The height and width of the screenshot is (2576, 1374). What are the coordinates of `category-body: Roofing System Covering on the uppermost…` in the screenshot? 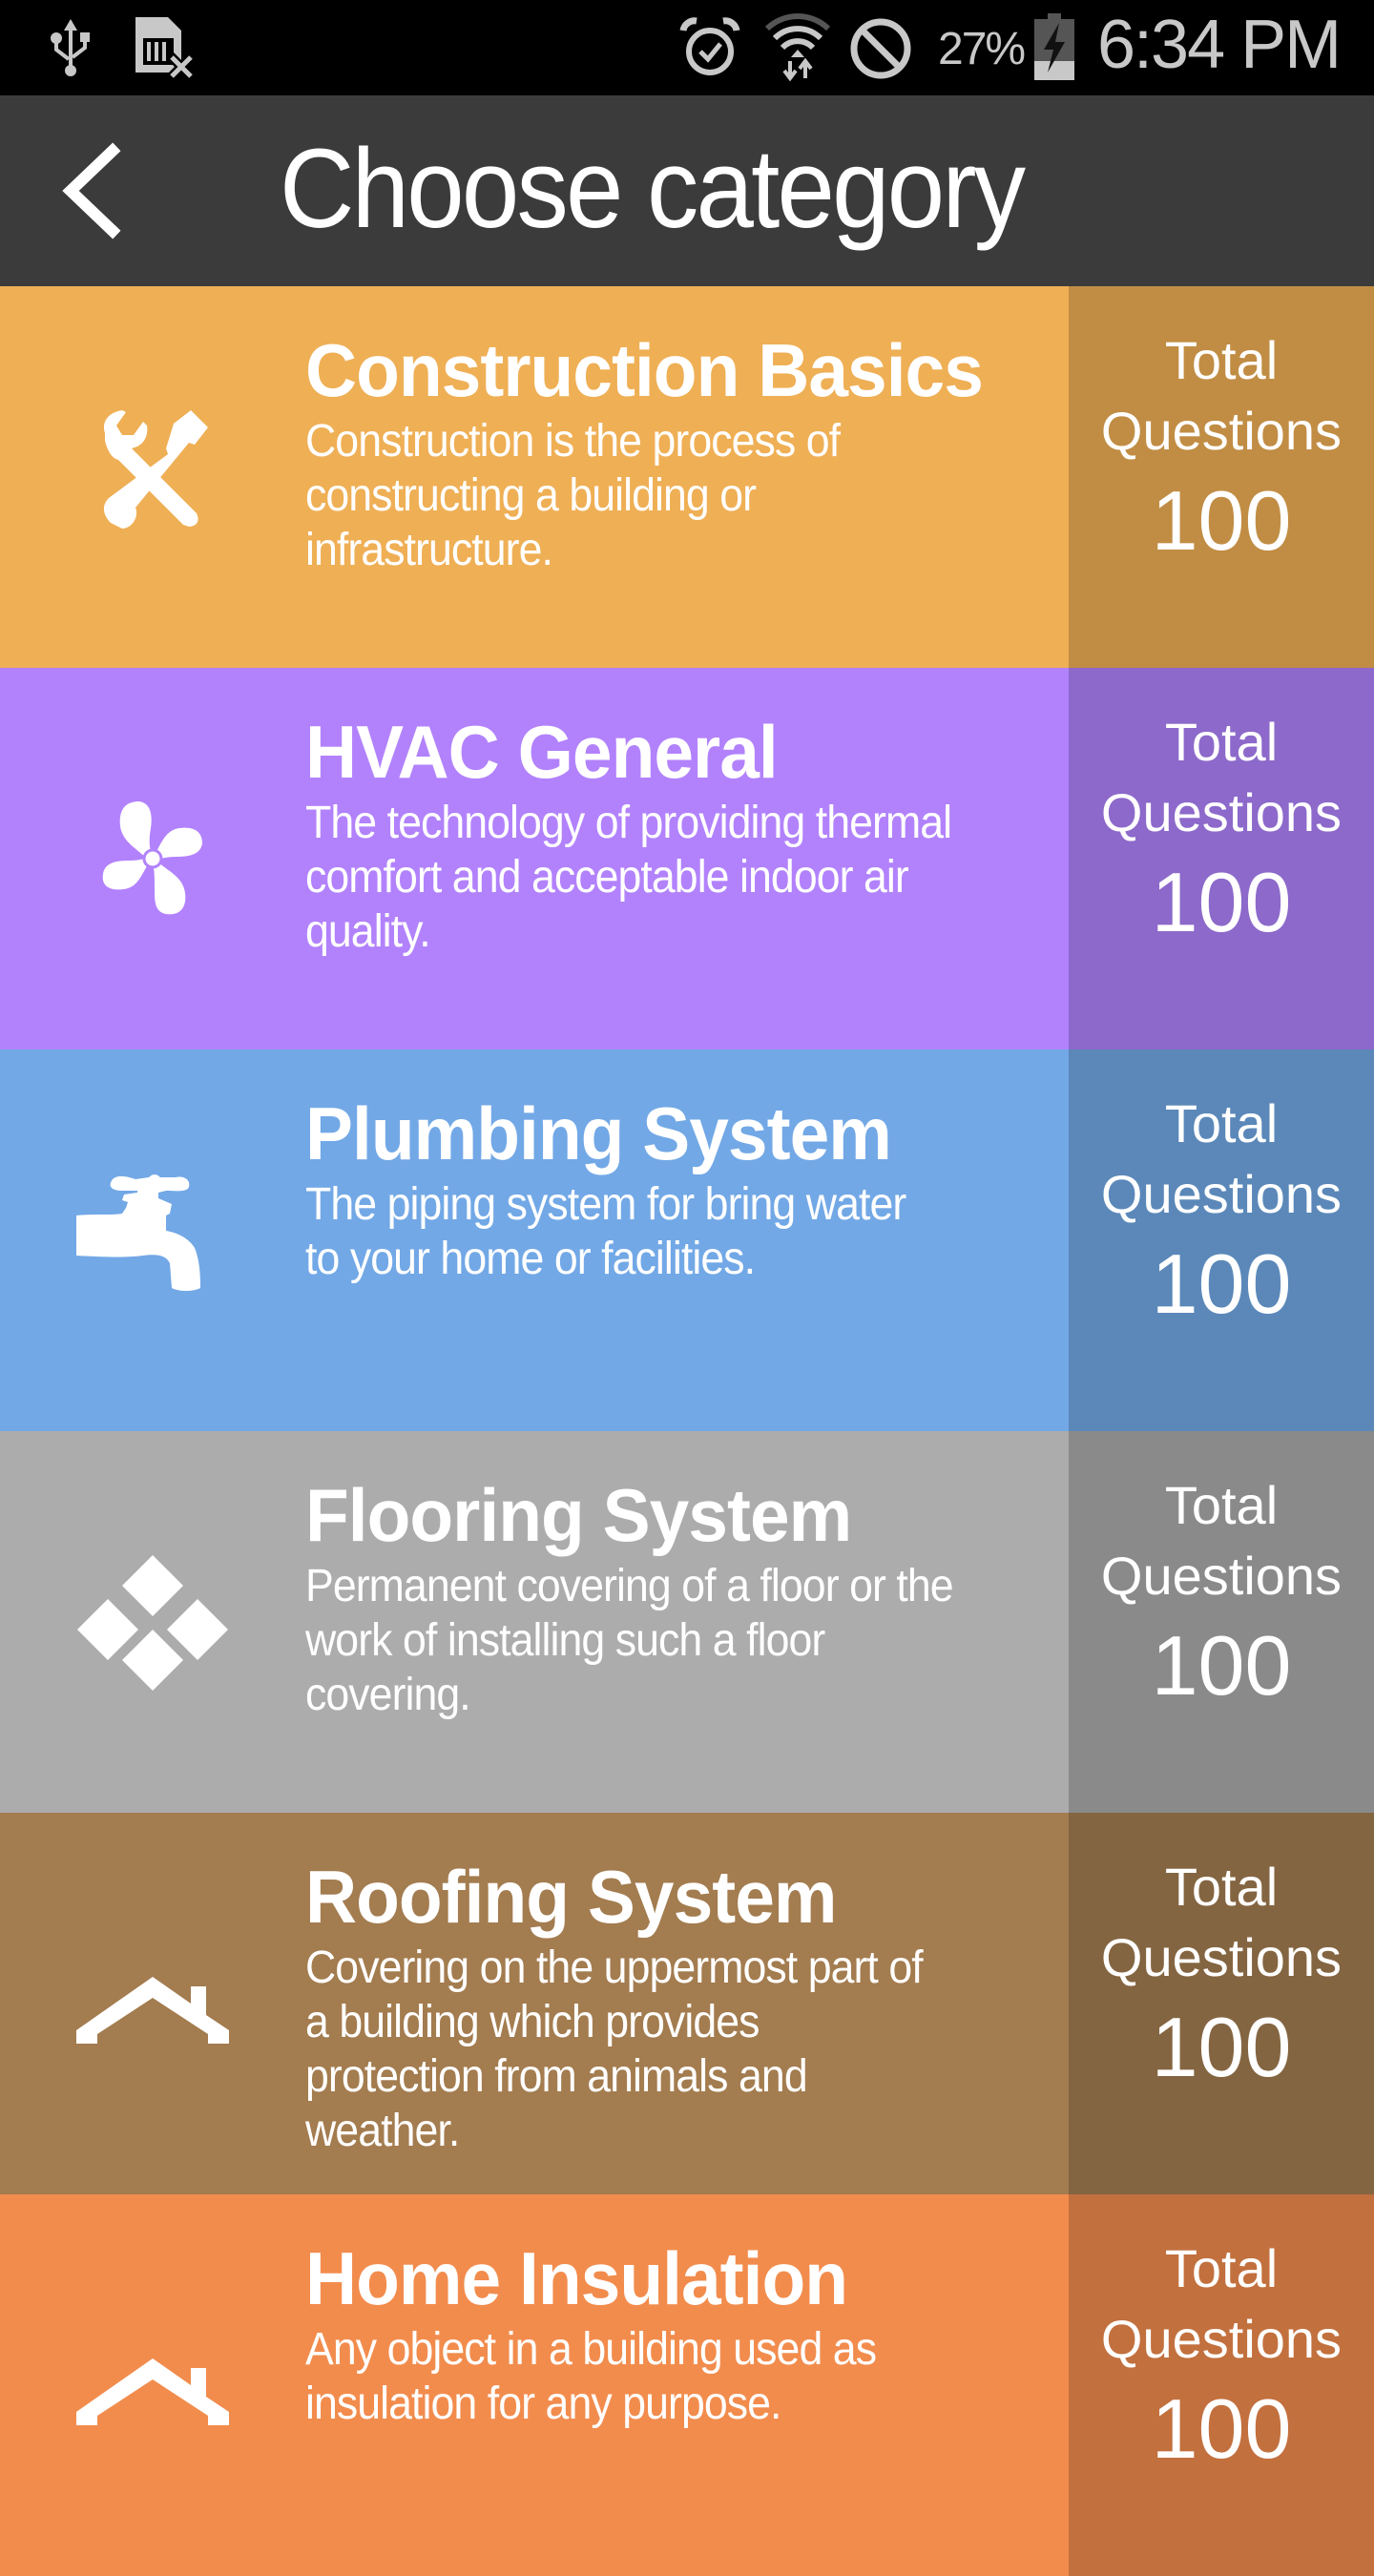 It's located at (534, 2003).